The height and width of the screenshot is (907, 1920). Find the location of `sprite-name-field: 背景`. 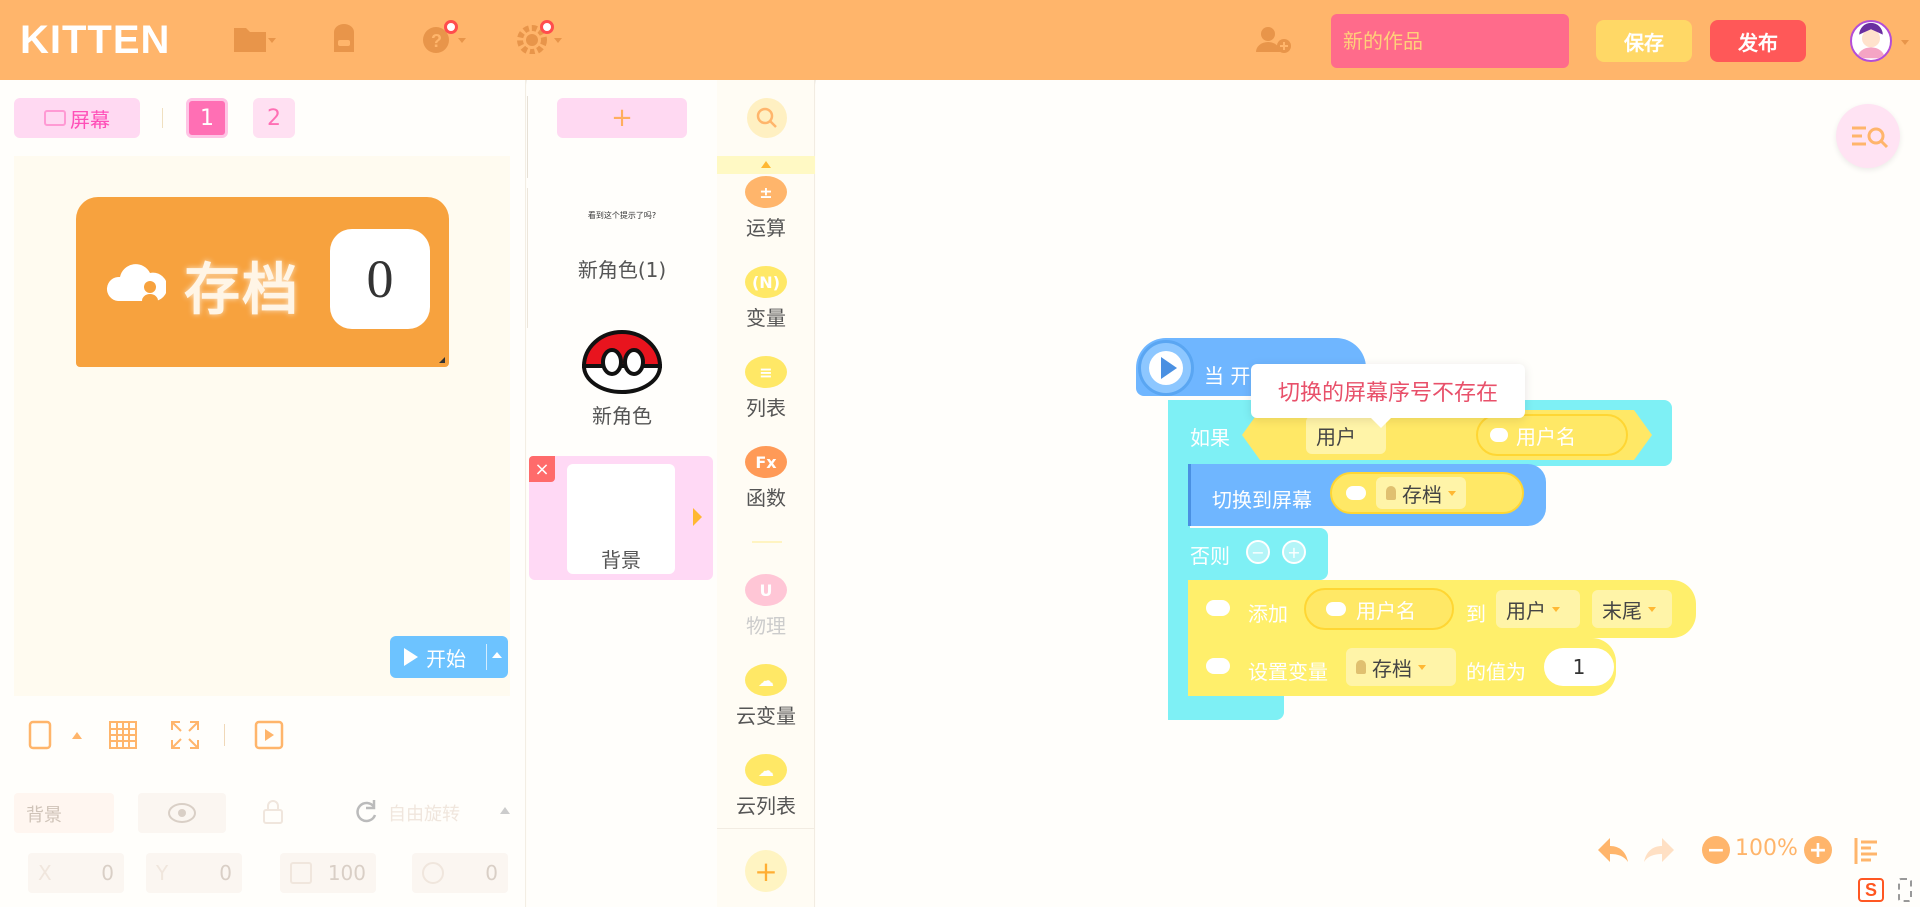

sprite-name-field: 背景 is located at coordinates (64, 813).